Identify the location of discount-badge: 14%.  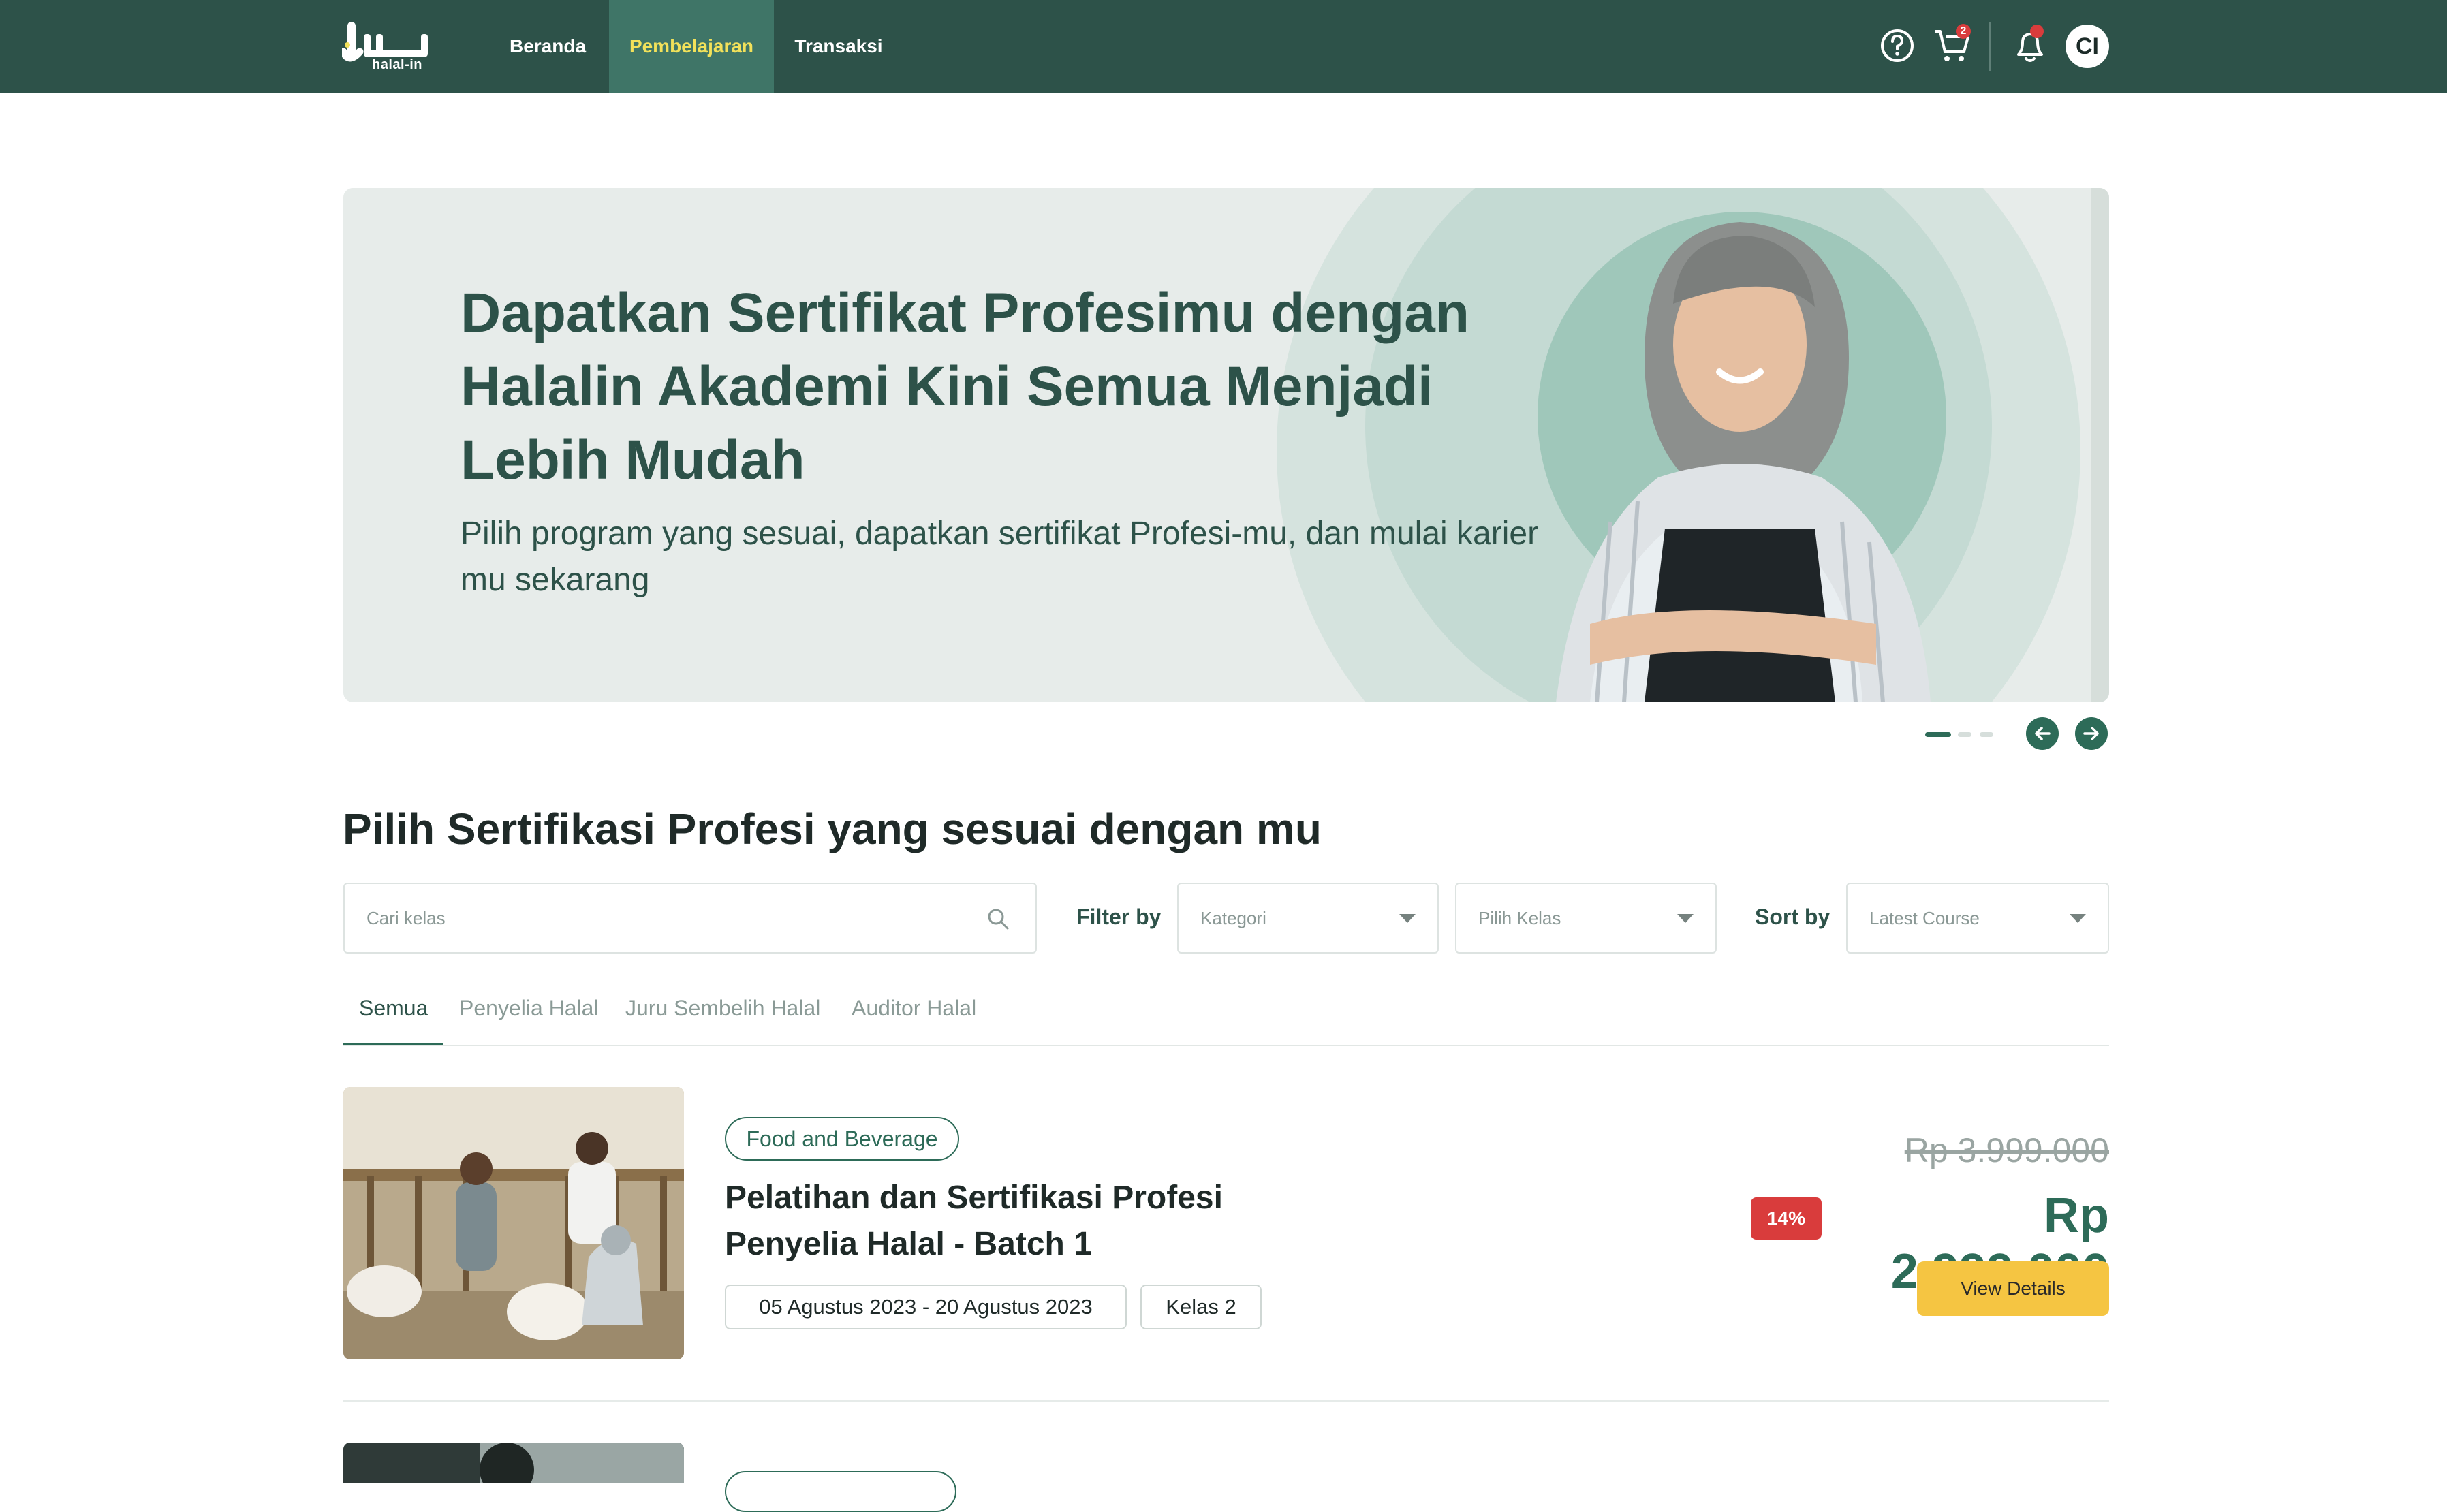
(1786, 1218).